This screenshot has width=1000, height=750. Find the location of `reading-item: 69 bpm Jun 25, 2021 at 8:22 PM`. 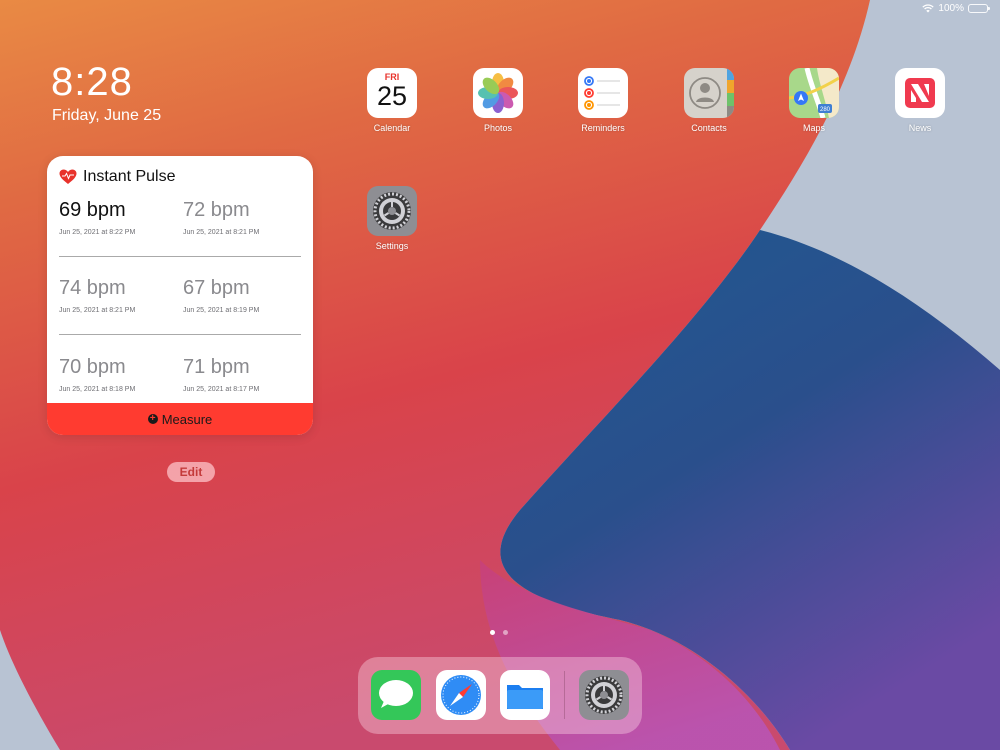

reading-item: 69 bpm Jun 25, 2021 at 8:22 PM is located at coordinates (97, 217).